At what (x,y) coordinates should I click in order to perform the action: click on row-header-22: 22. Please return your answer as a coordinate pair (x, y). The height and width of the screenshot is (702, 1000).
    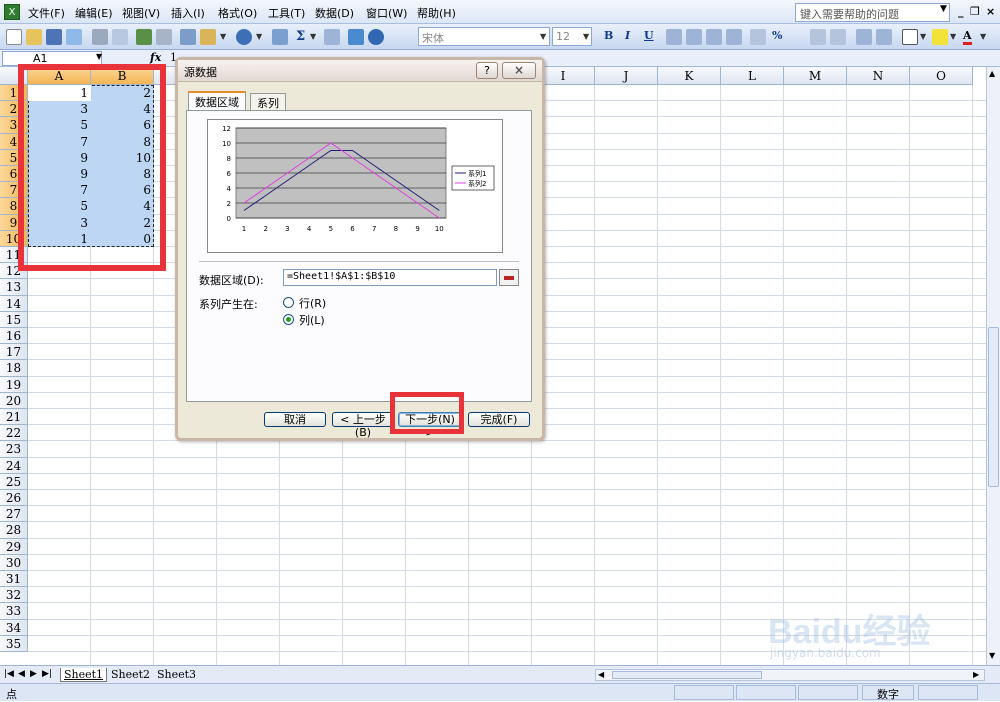
    Looking at the image, I should click on (14, 433).